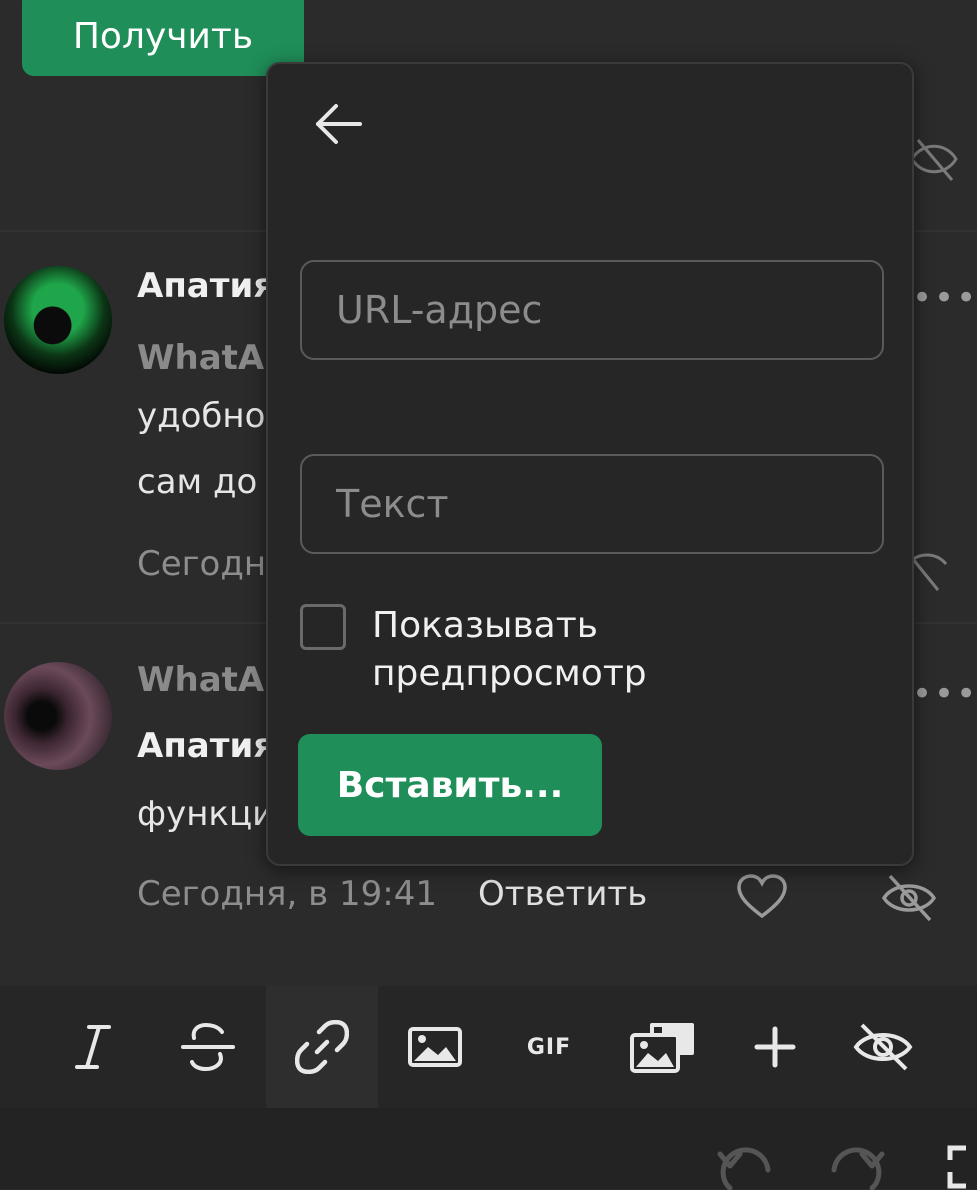 The height and width of the screenshot is (1190, 977). Describe the element at coordinates (960, 1165) in the screenshot. I see `fullscreen-icon` at that location.